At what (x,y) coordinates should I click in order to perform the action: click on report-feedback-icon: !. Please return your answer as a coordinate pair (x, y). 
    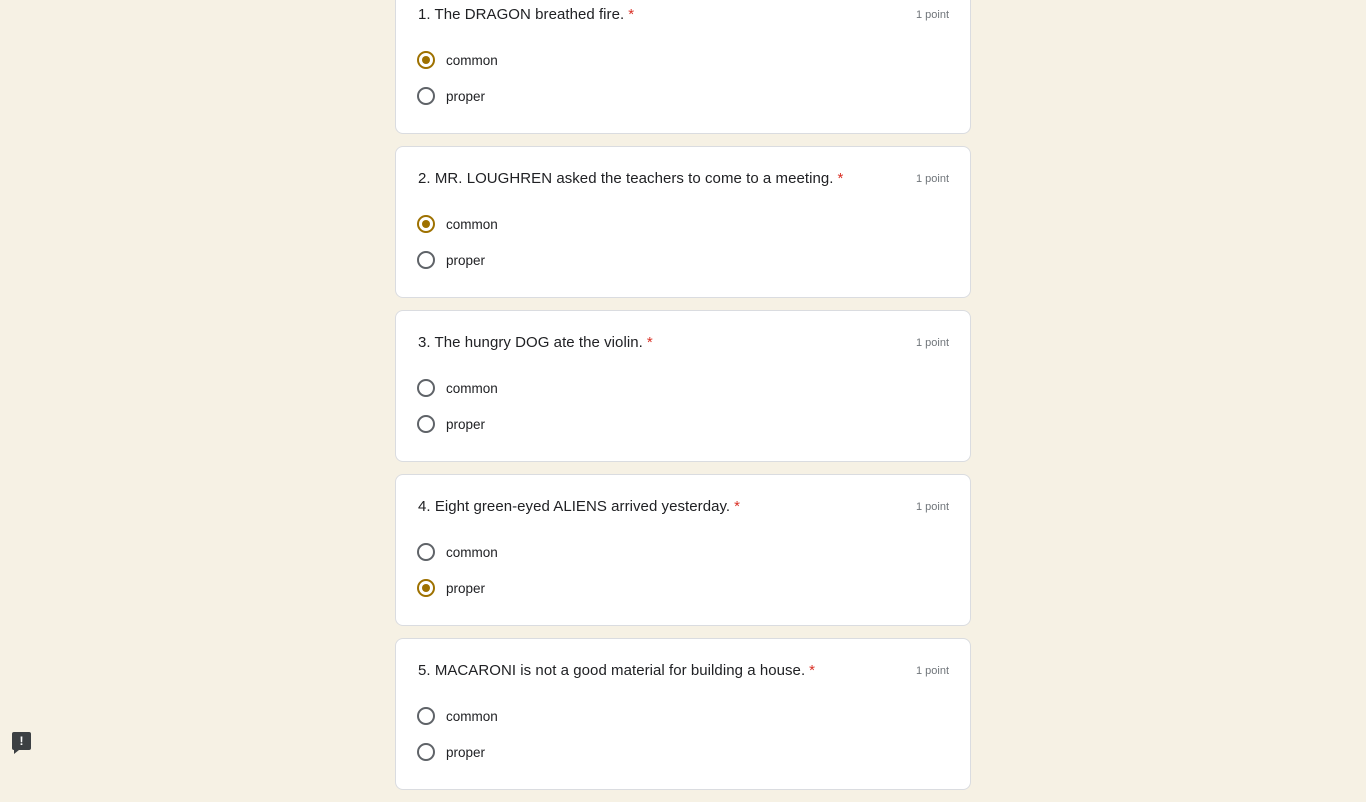
    Looking at the image, I should click on (21, 743).